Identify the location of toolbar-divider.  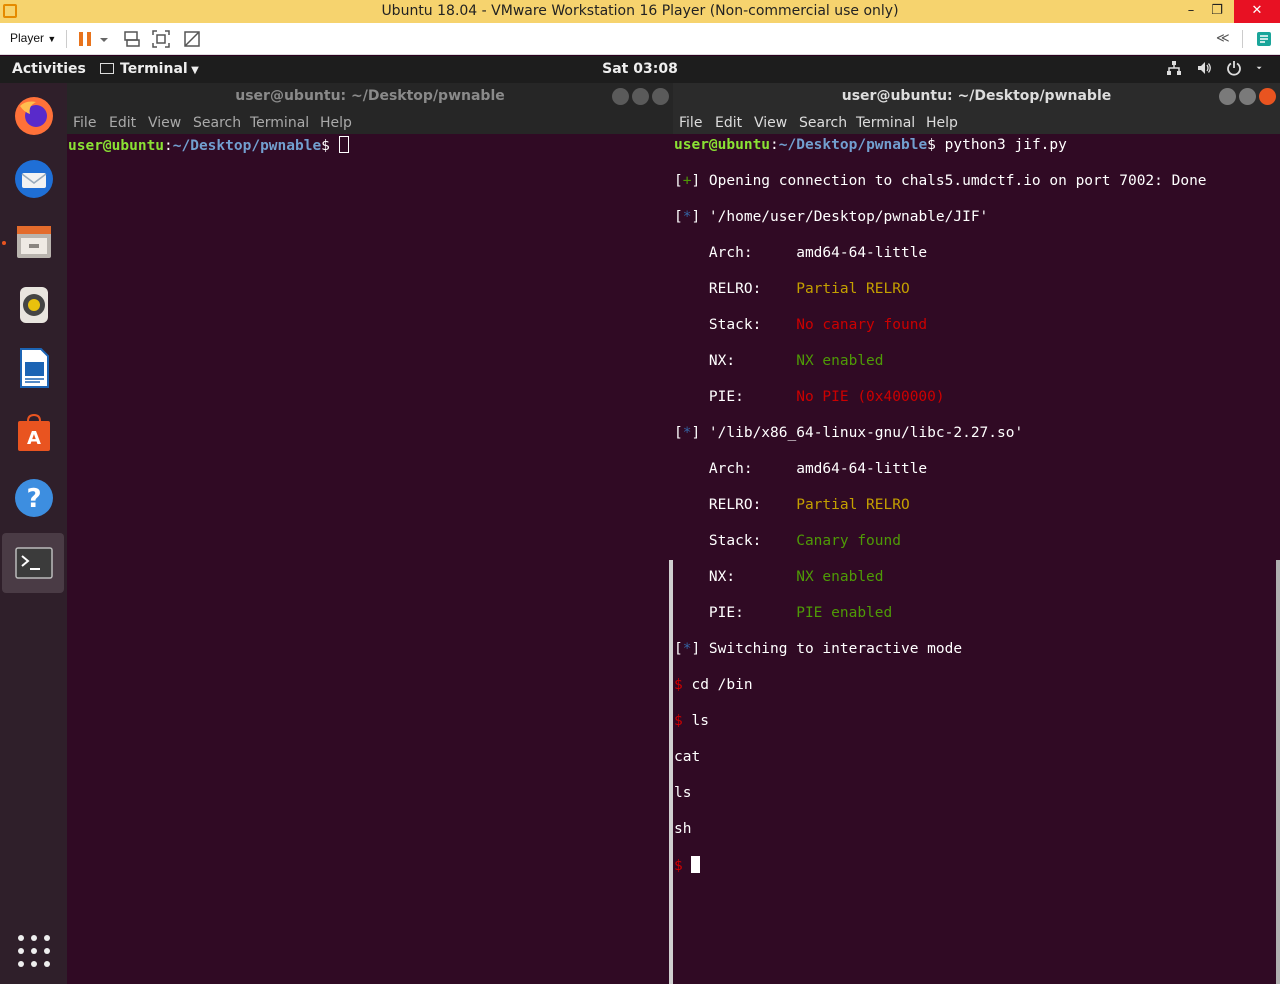
(66, 39).